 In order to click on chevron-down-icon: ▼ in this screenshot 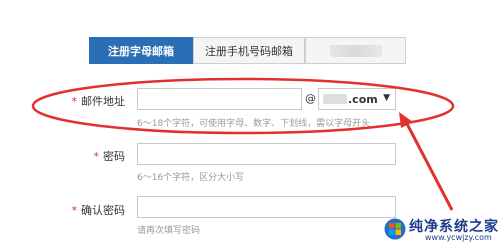, I will do `click(386, 98)`.